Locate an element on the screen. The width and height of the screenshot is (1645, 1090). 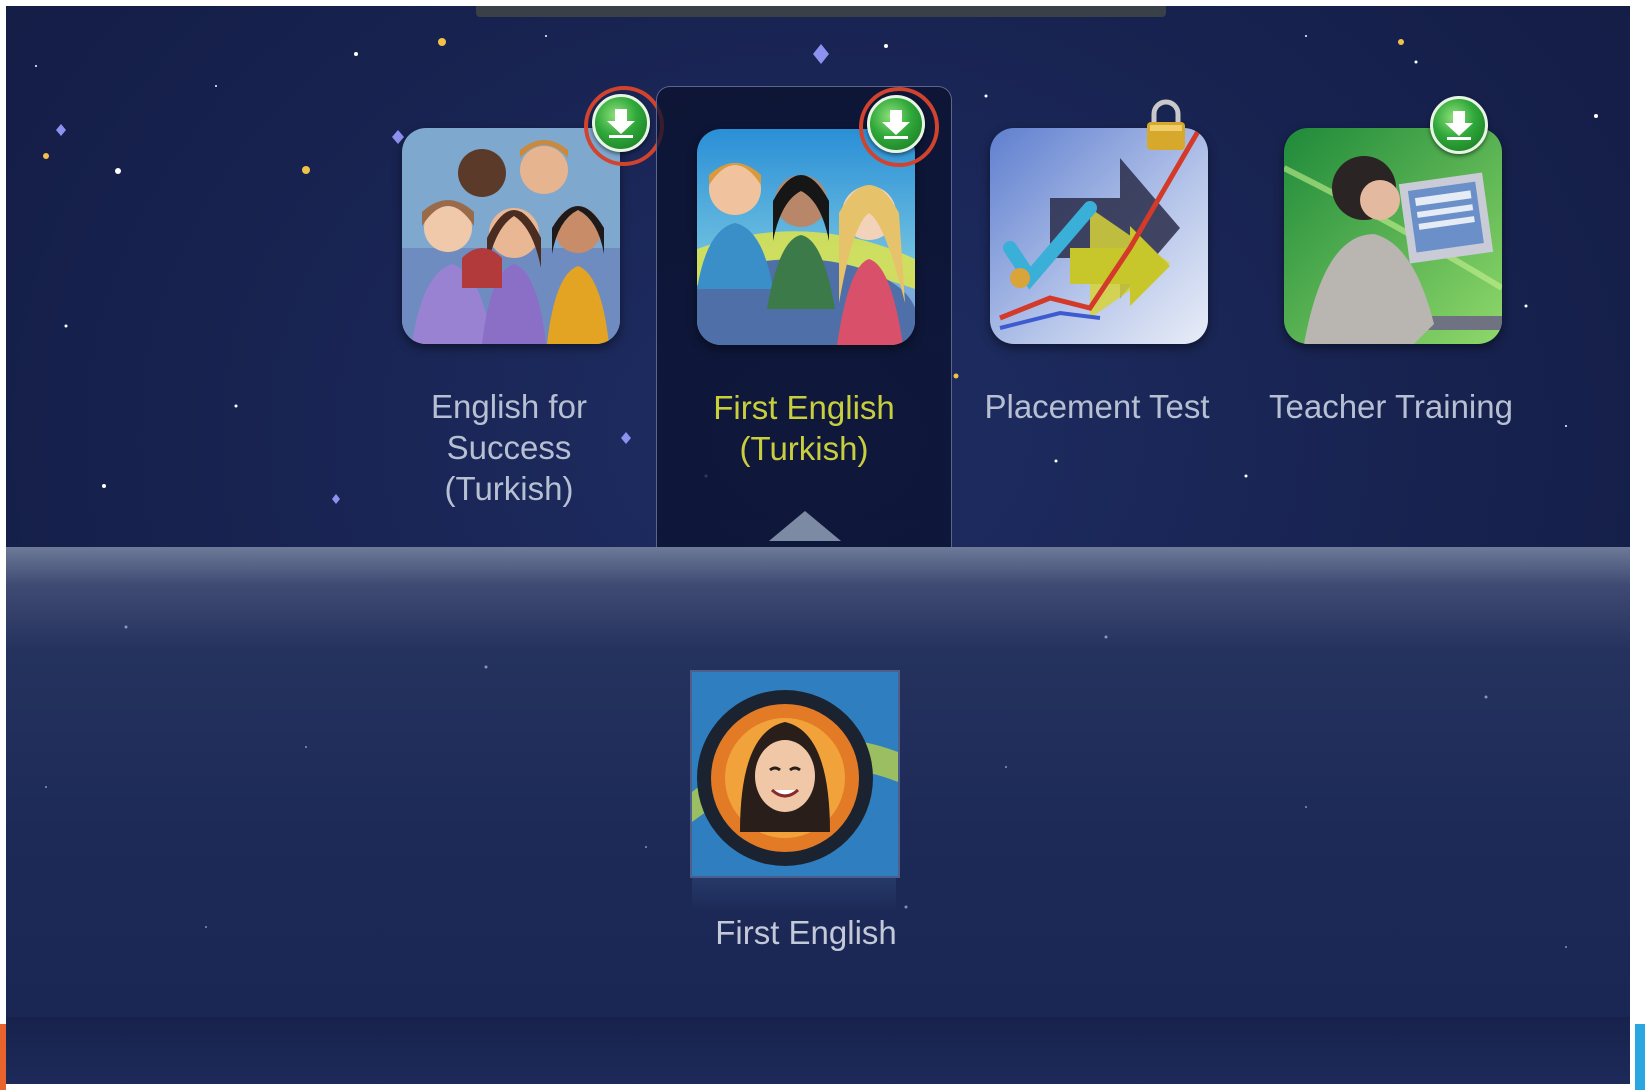
lock-icon is located at coordinates (1166, 124).